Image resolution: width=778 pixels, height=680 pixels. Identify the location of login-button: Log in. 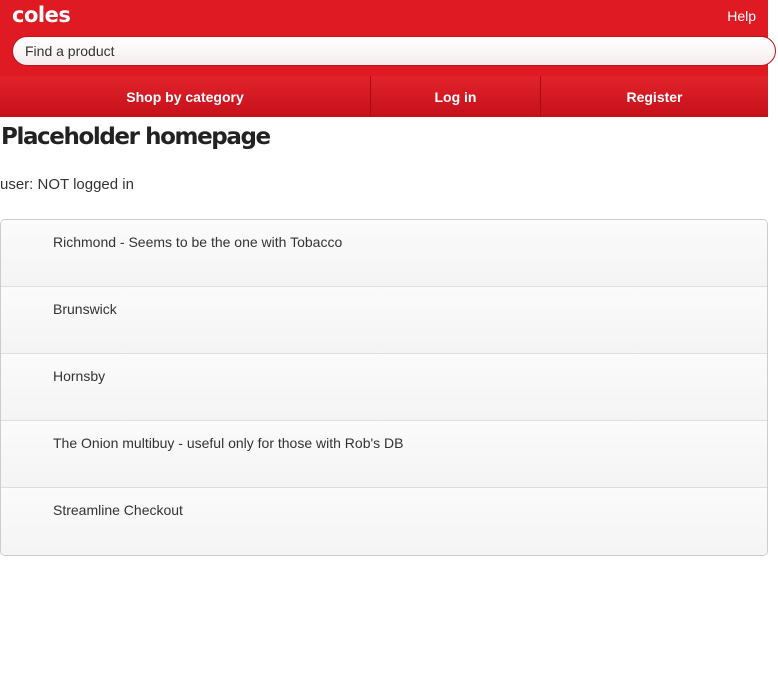
(455, 96).